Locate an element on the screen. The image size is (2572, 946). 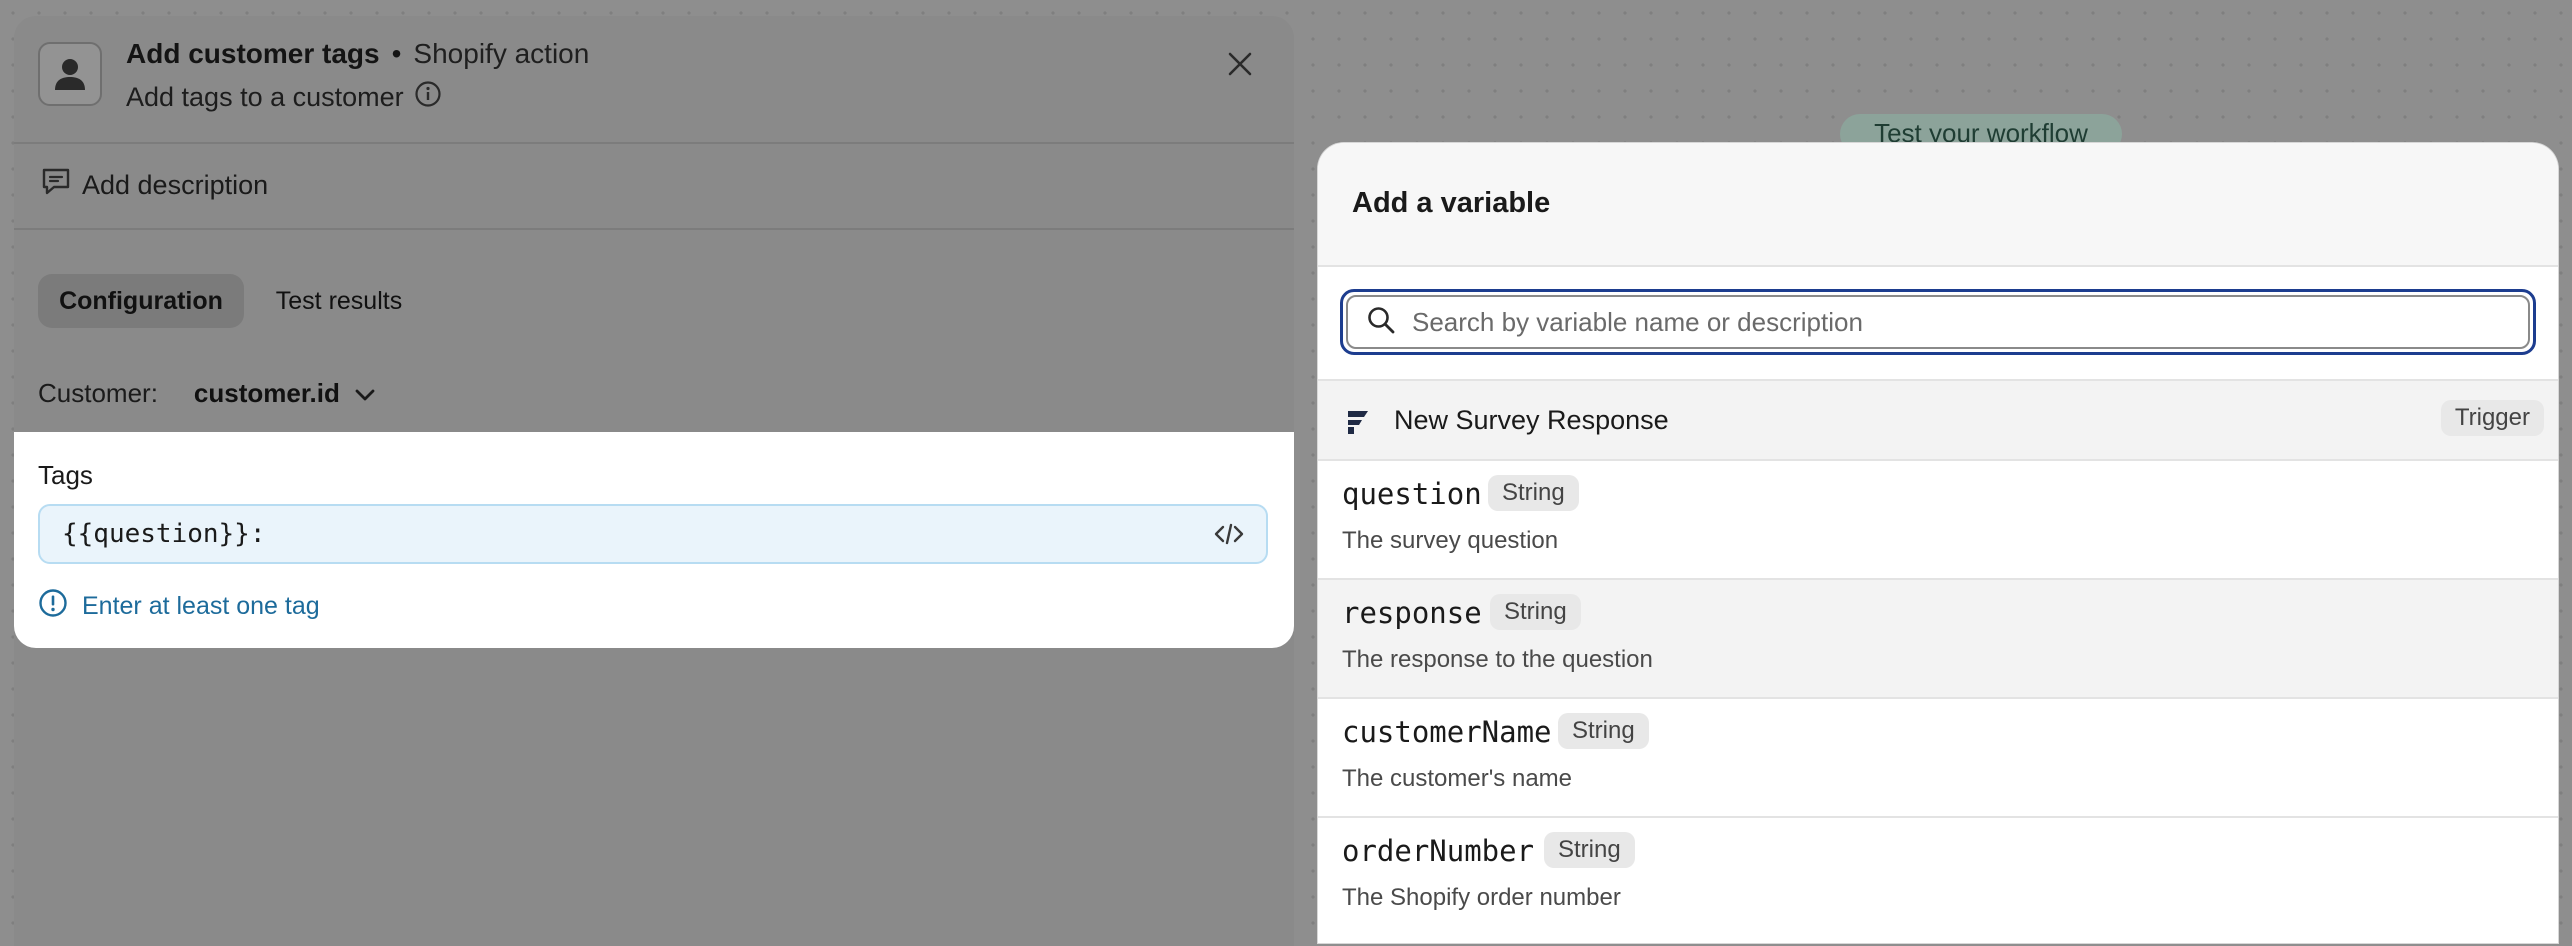
trigger-group-name: New Survey Response is located at coordinates (1531, 420).